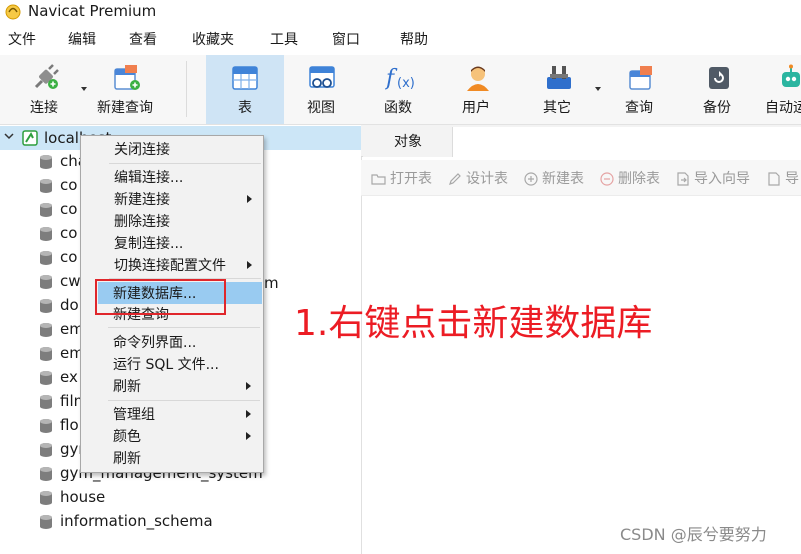 The width and height of the screenshot is (801, 554). What do you see at coordinates (69, 377) in the screenshot?
I see `database-name: ex` at bounding box center [69, 377].